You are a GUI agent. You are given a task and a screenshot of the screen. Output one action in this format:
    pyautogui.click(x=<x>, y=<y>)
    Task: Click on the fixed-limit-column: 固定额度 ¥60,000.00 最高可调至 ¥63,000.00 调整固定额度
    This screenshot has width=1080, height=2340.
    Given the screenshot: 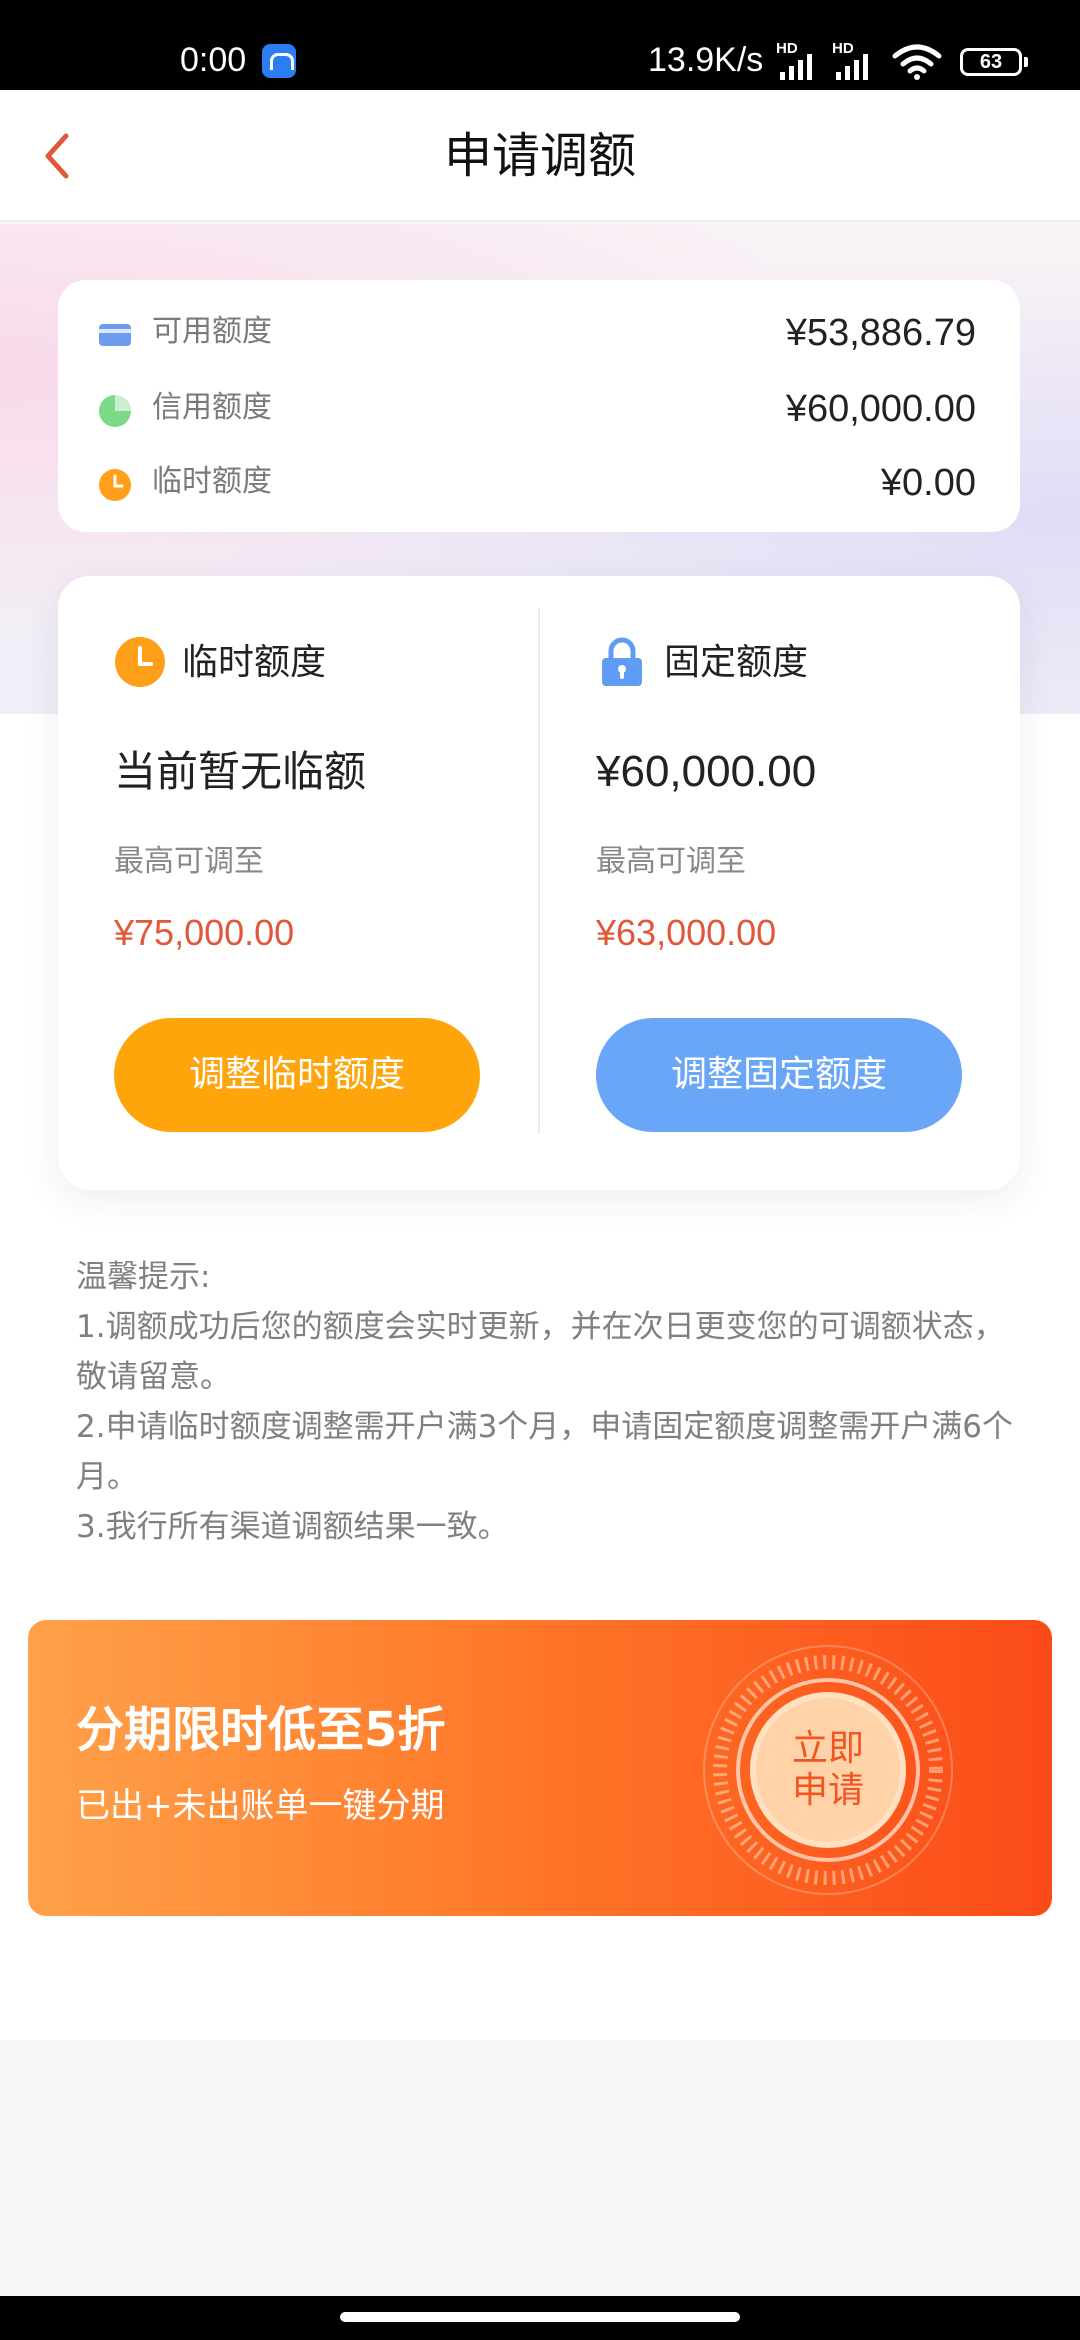 What is the action you would take?
    pyautogui.click(x=806, y=883)
    